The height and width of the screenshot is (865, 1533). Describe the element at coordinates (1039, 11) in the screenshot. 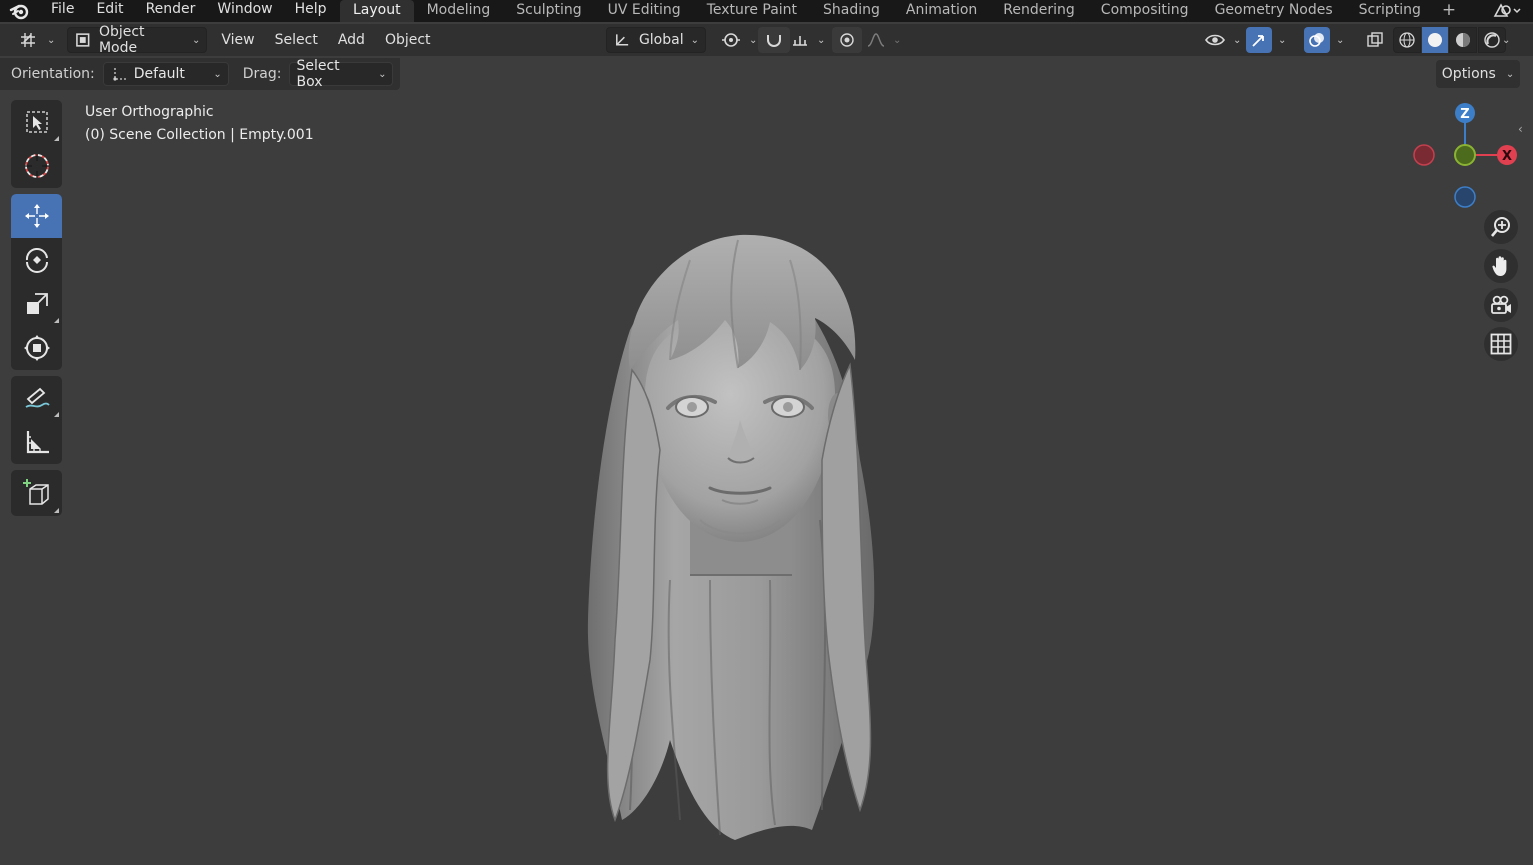

I see `tab-rendering: Rendering` at that location.